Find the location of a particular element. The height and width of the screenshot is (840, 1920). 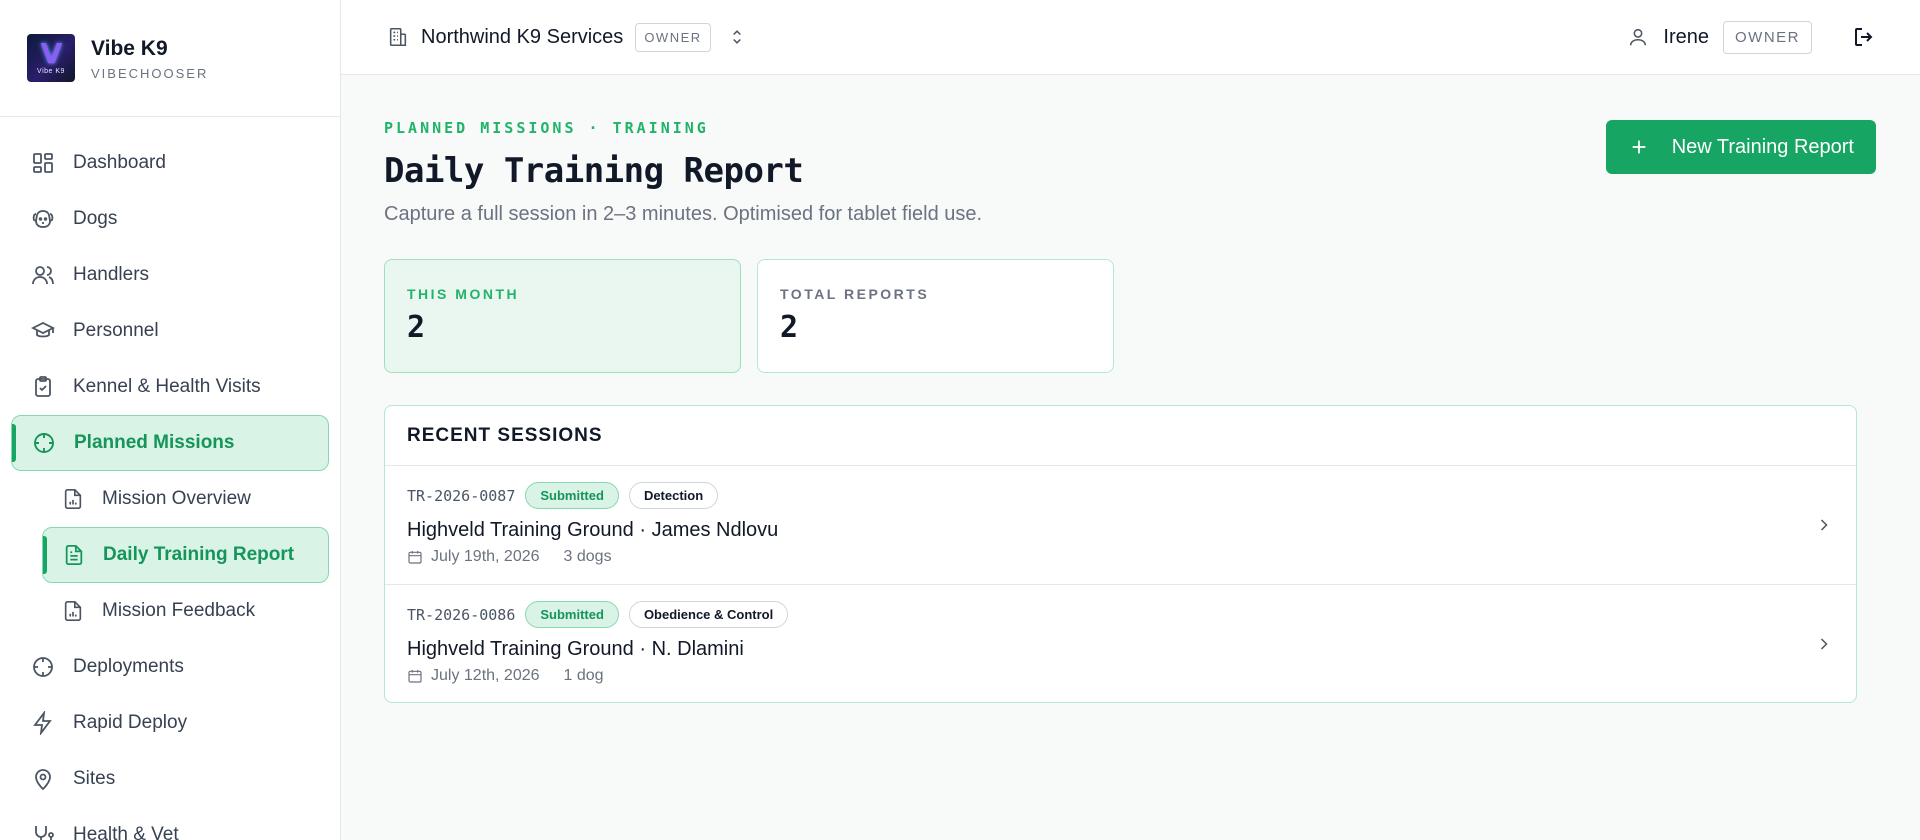

chevron-up-down-icon is located at coordinates (737, 37).